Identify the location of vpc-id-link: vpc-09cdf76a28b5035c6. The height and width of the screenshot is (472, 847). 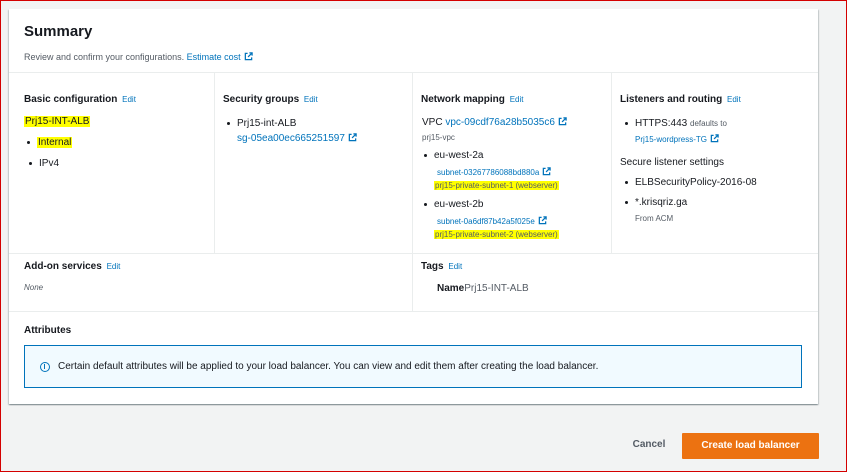
(500, 122).